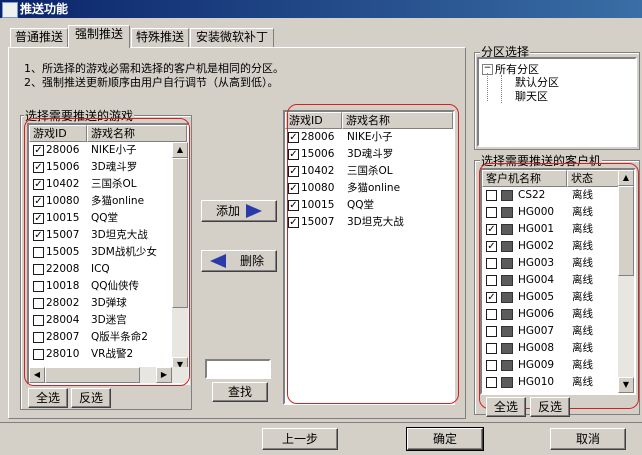 This screenshot has width=642, height=455. I want to click on table-row: 28010 VR战警2, so click(108, 354).